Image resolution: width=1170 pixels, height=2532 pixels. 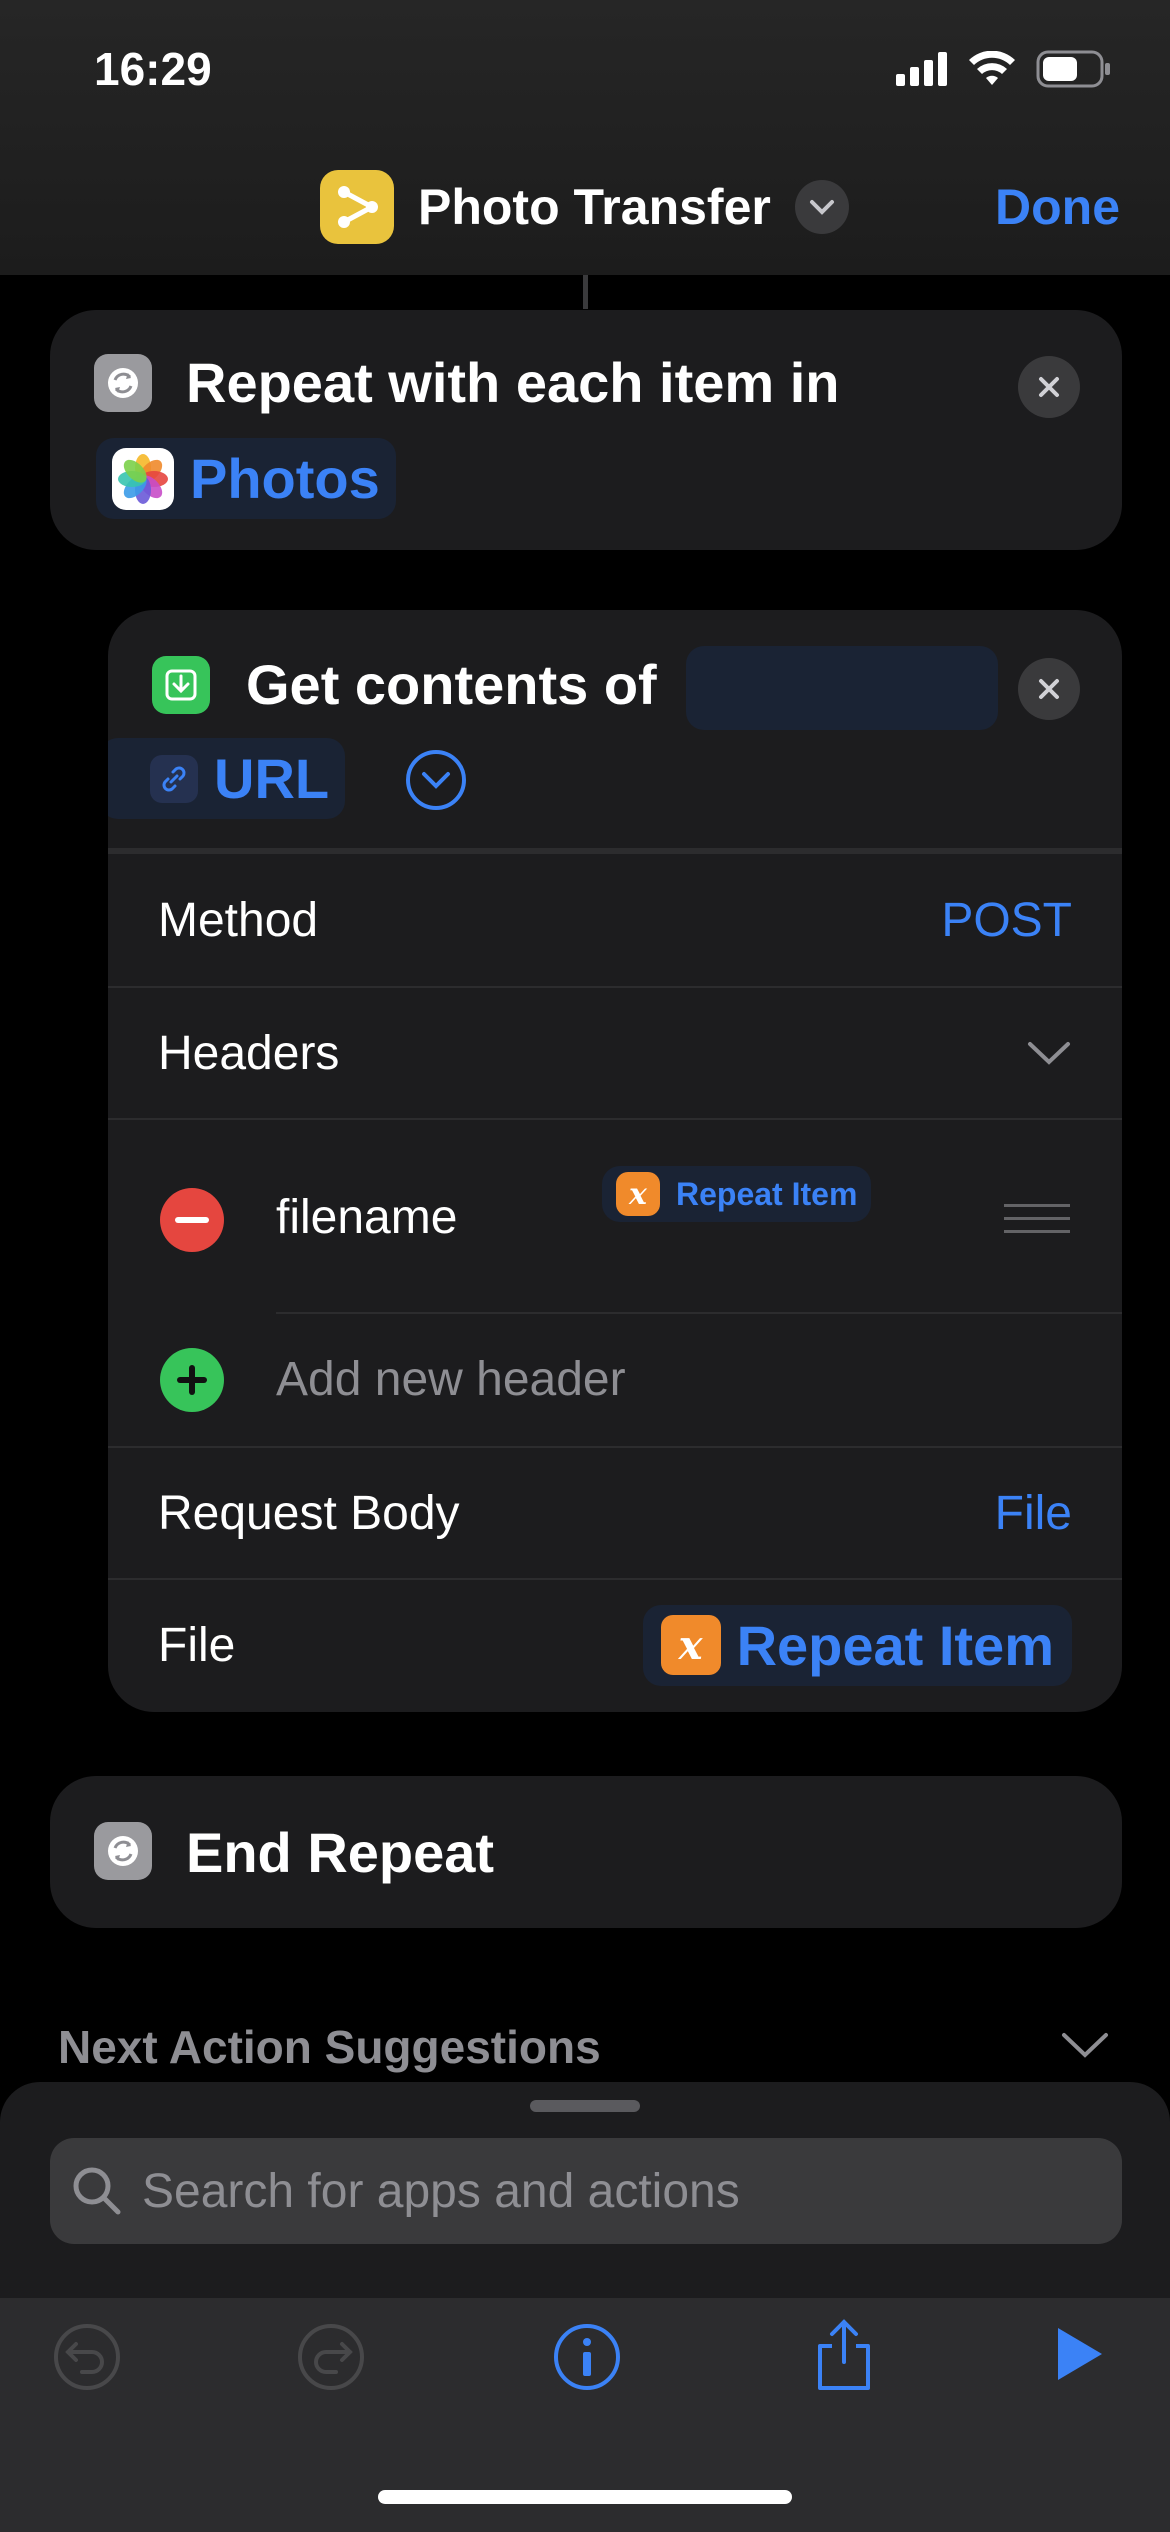 What do you see at coordinates (357, 207) in the screenshot?
I see `shortcuts-icon` at bounding box center [357, 207].